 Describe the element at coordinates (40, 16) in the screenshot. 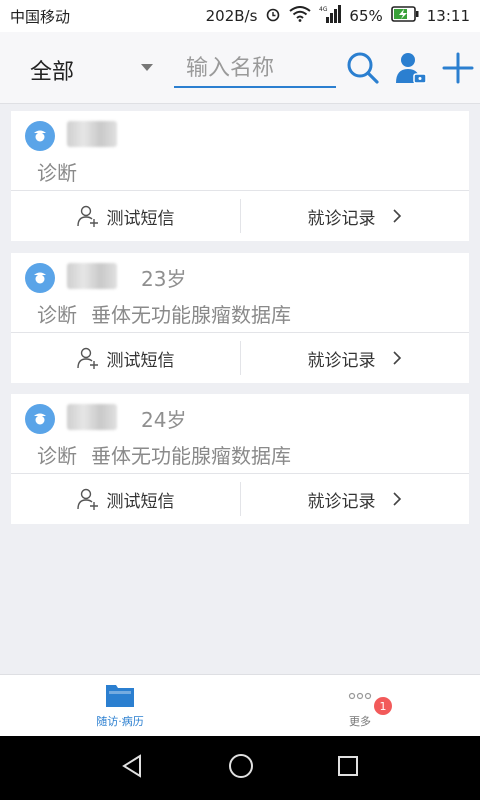

I see `carrier-name: 中国移动` at that location.